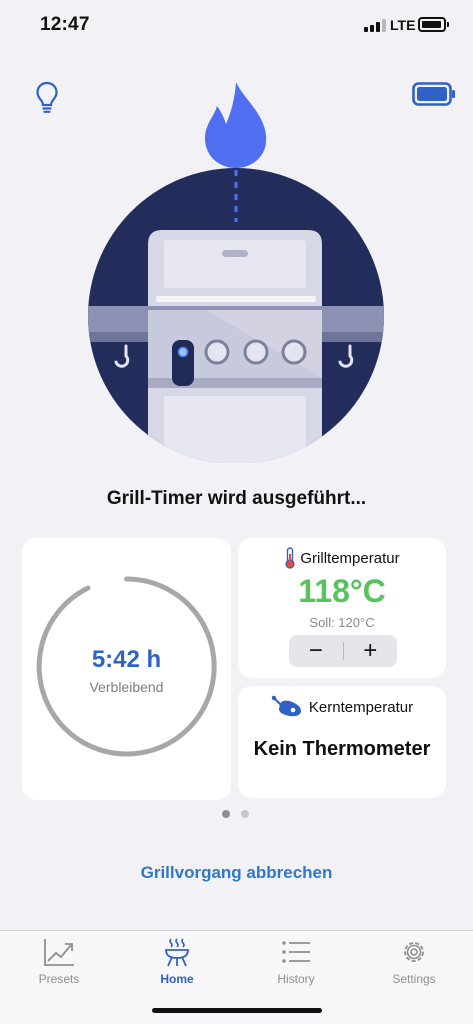  I want to click on page-indicator, so click(235, 814).